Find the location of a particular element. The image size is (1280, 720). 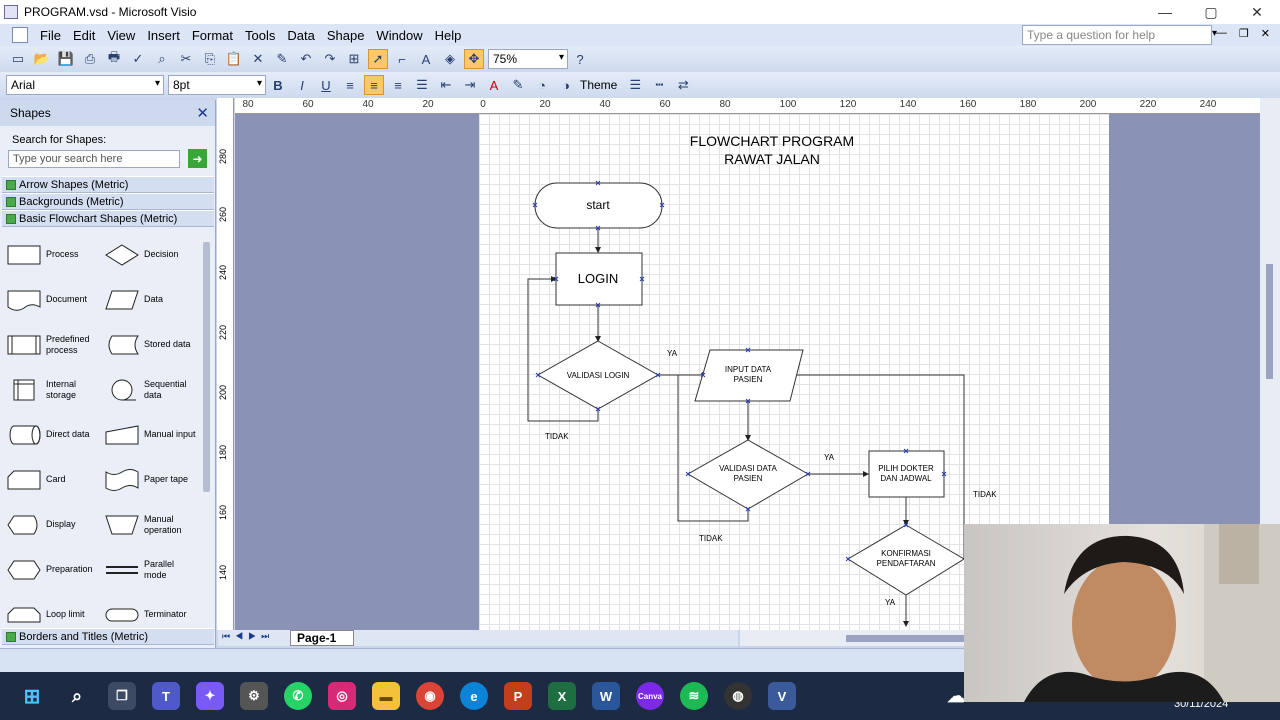

word-icon: W is located at coordinates (606, 696).